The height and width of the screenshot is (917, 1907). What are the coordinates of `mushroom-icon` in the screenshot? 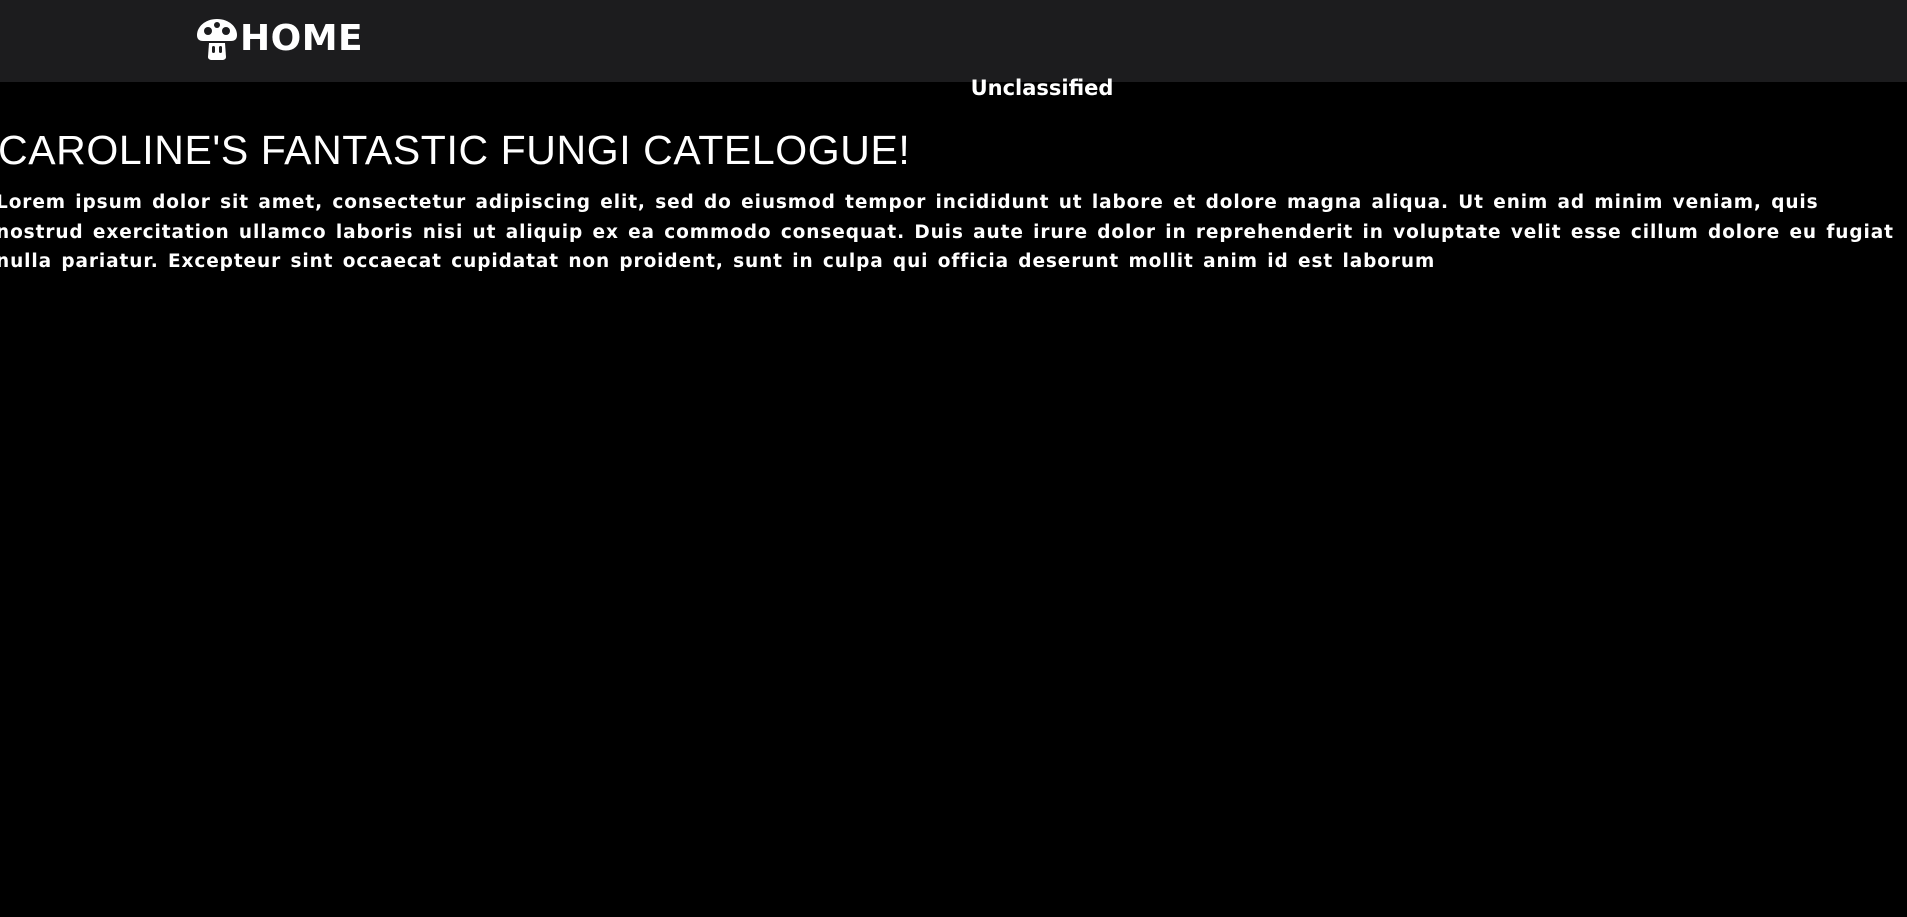 It's located at (217, 39).